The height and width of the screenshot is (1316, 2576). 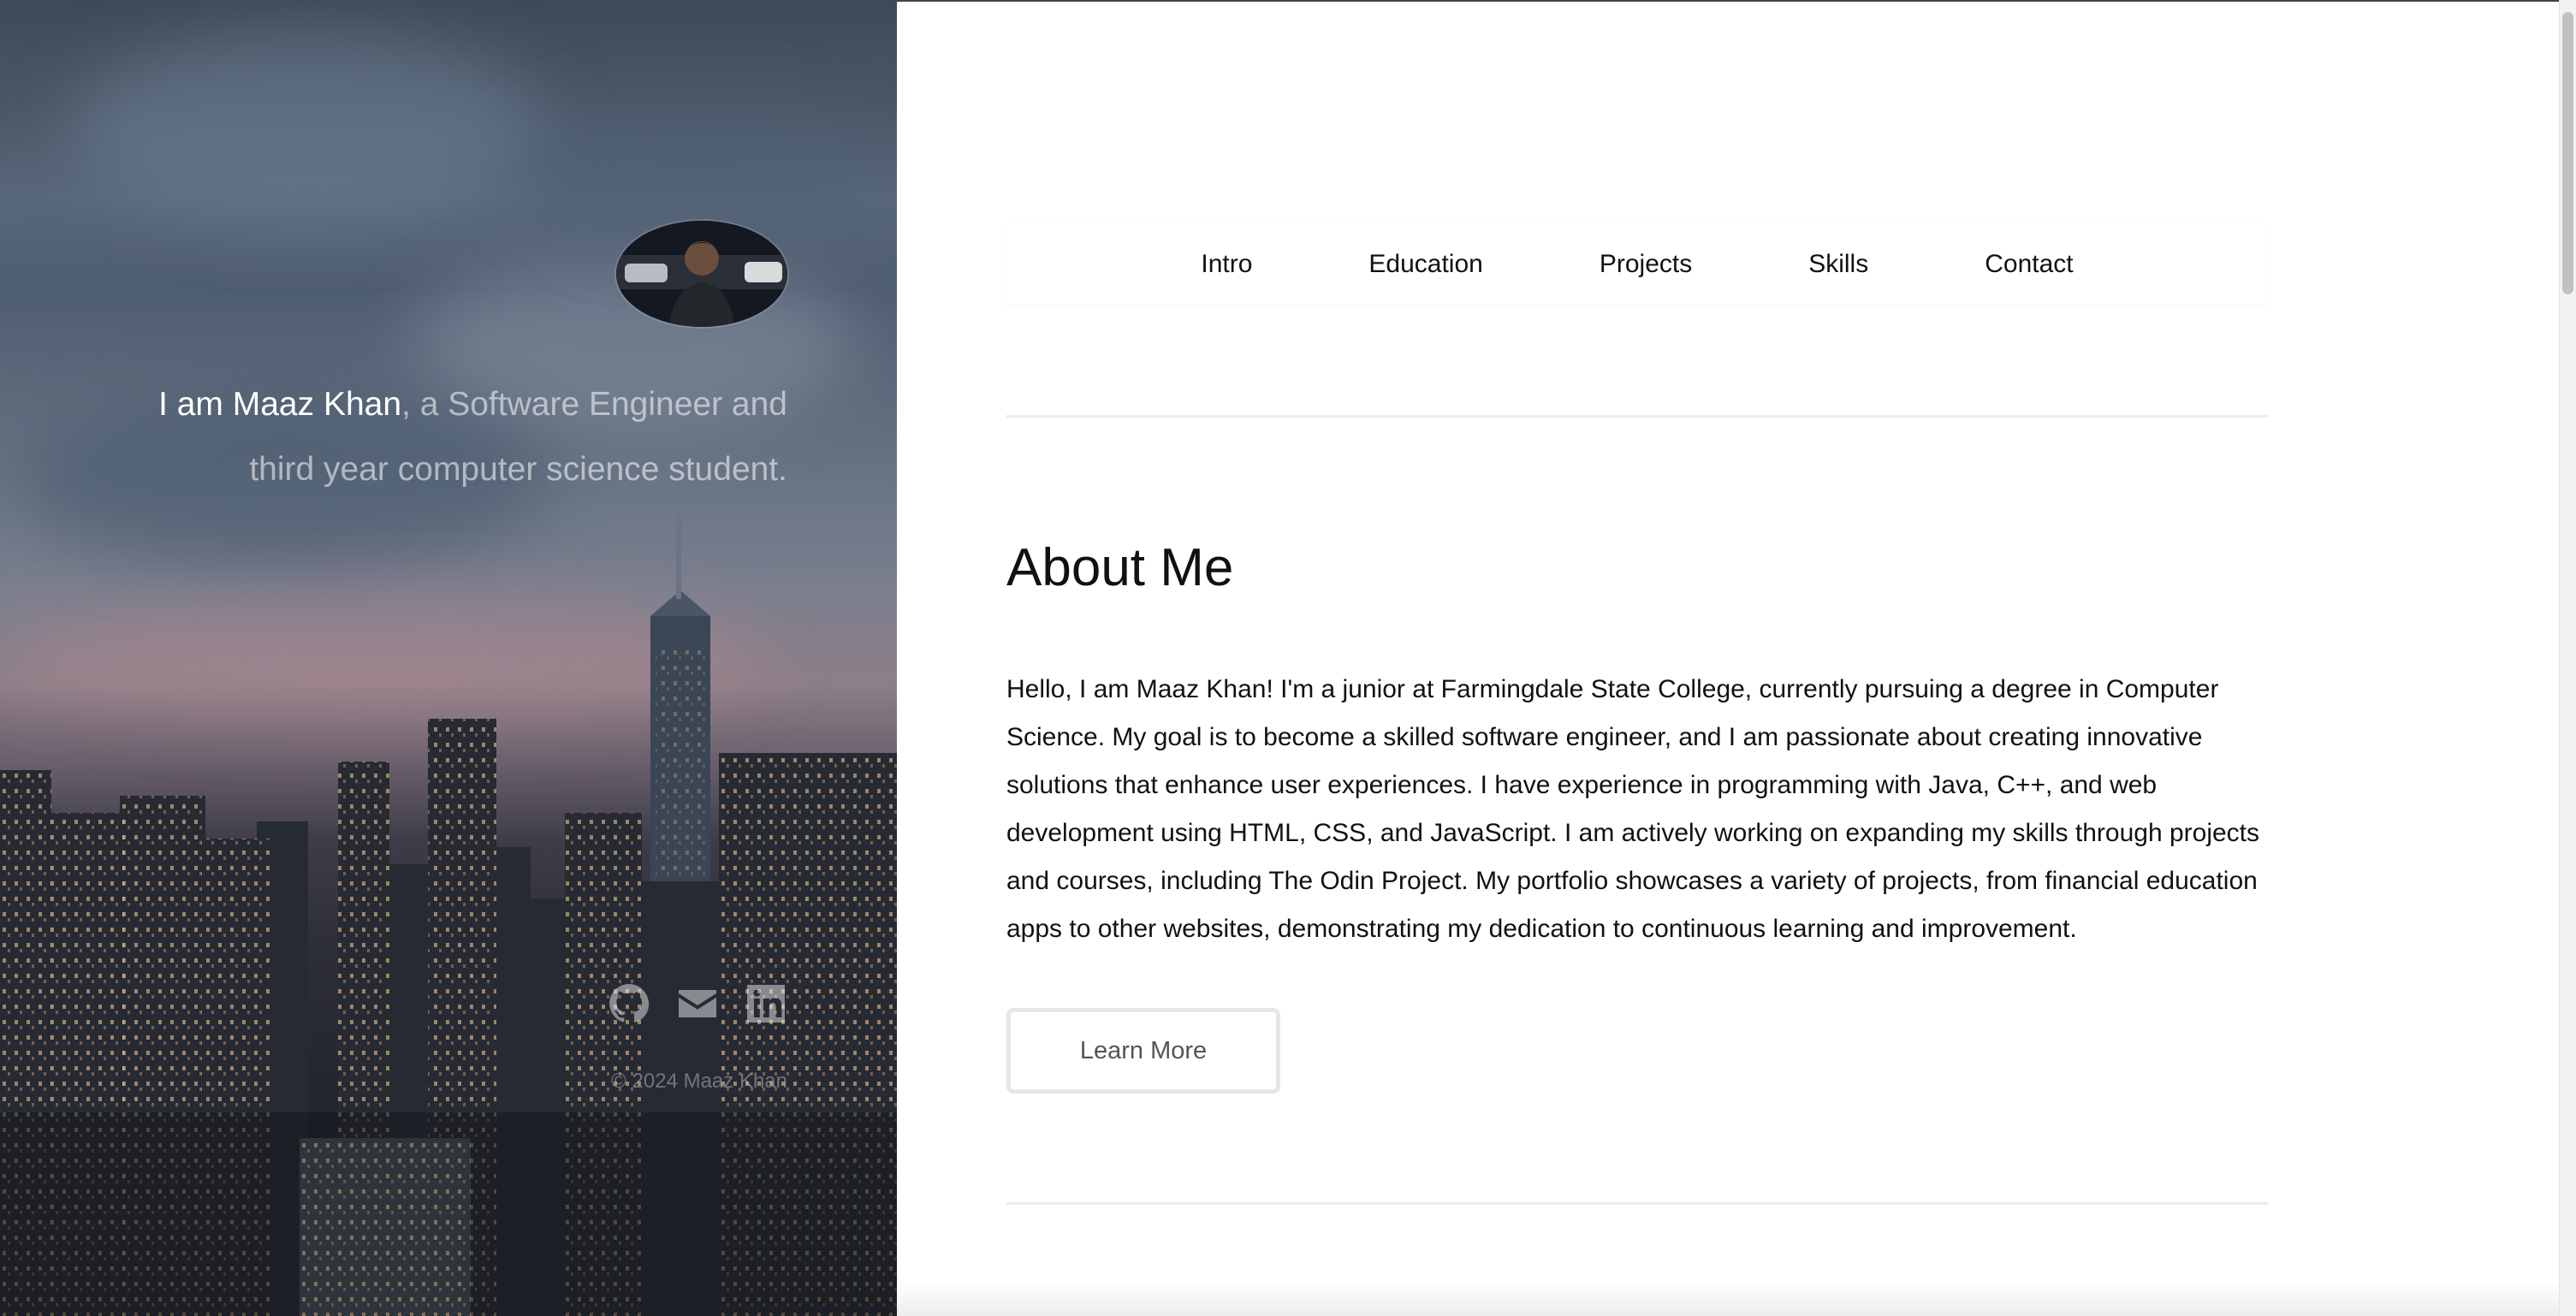 I want to click on copyright-text: © 2024 Maaz Khan, so click(x=699, y=1081).